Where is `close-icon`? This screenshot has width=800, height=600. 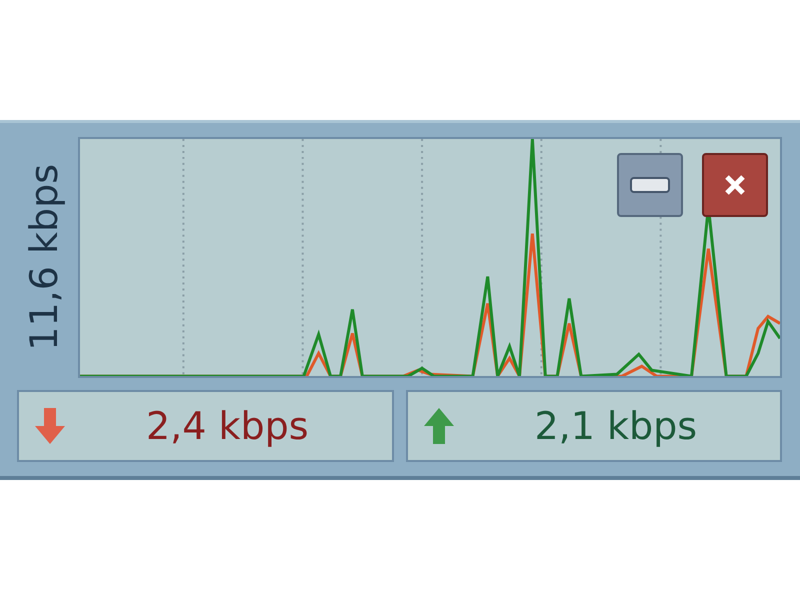
close-icon is located at coordinates (735, 185).